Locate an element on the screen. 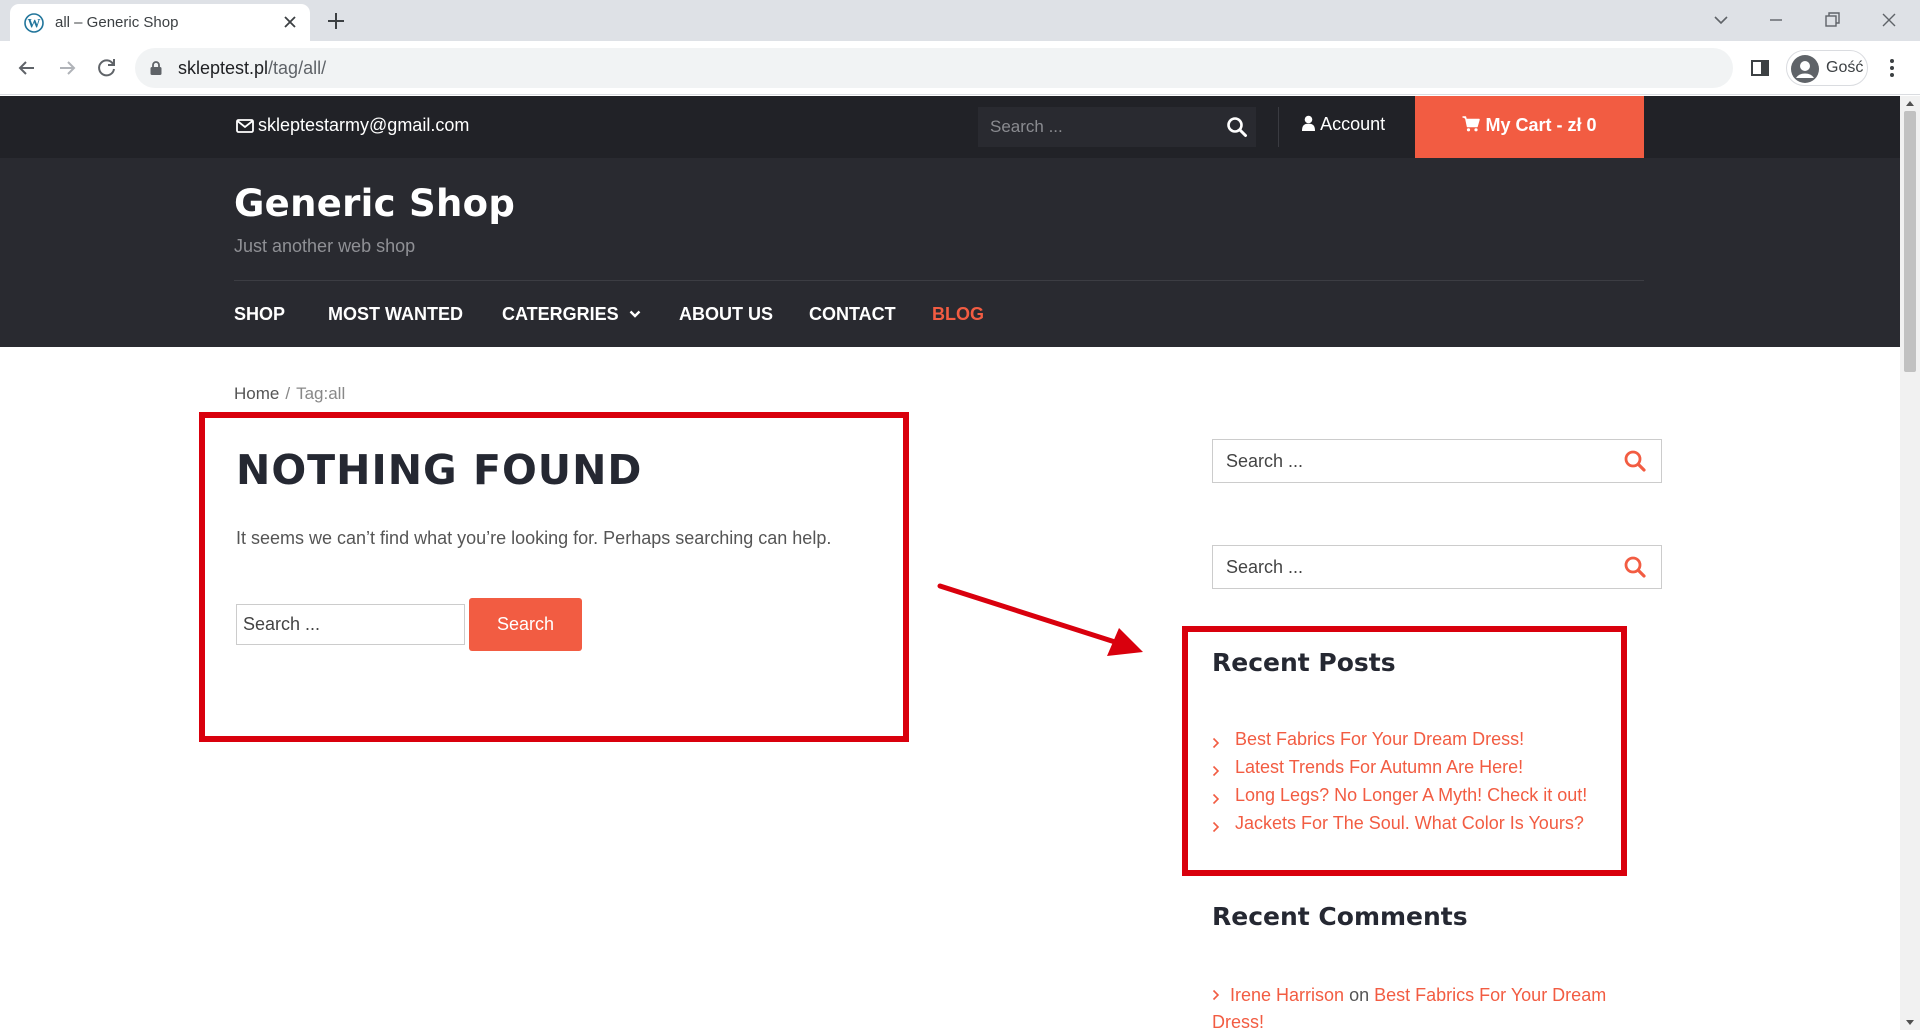 The image size is (1920, 1030). header-search is located at coordinates (1117, 127).